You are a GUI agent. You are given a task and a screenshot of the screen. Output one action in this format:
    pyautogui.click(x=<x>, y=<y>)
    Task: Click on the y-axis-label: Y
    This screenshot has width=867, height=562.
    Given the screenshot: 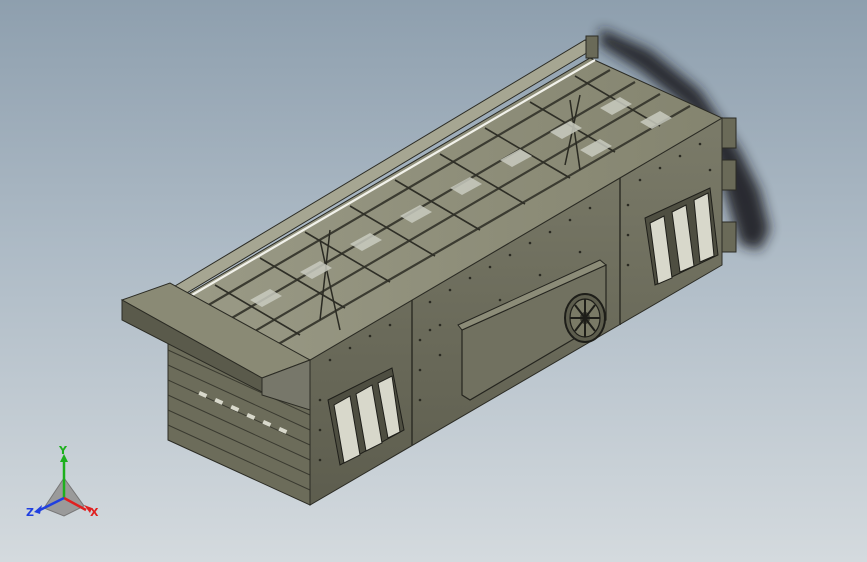 What is the action you would take?
    pyautogui.click(x=63, y=451)
    